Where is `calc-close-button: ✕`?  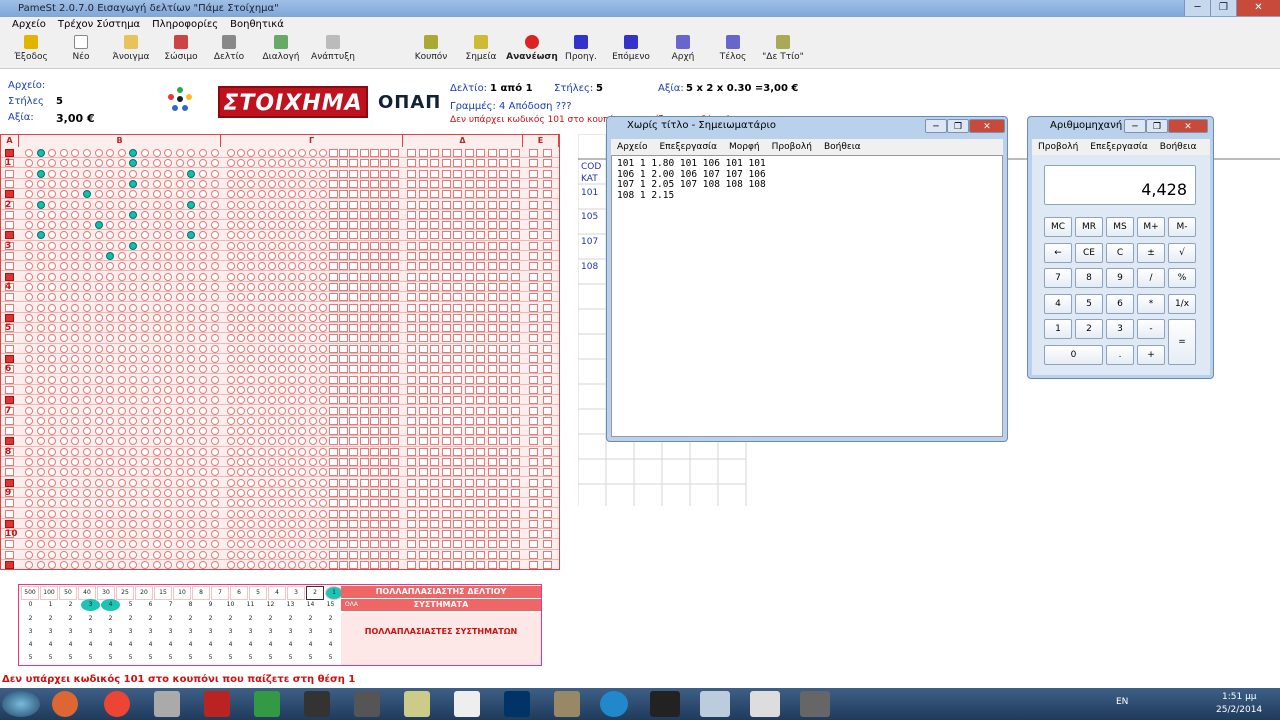
calc-close-button: ✕ is located at coordinates (1188, 126).